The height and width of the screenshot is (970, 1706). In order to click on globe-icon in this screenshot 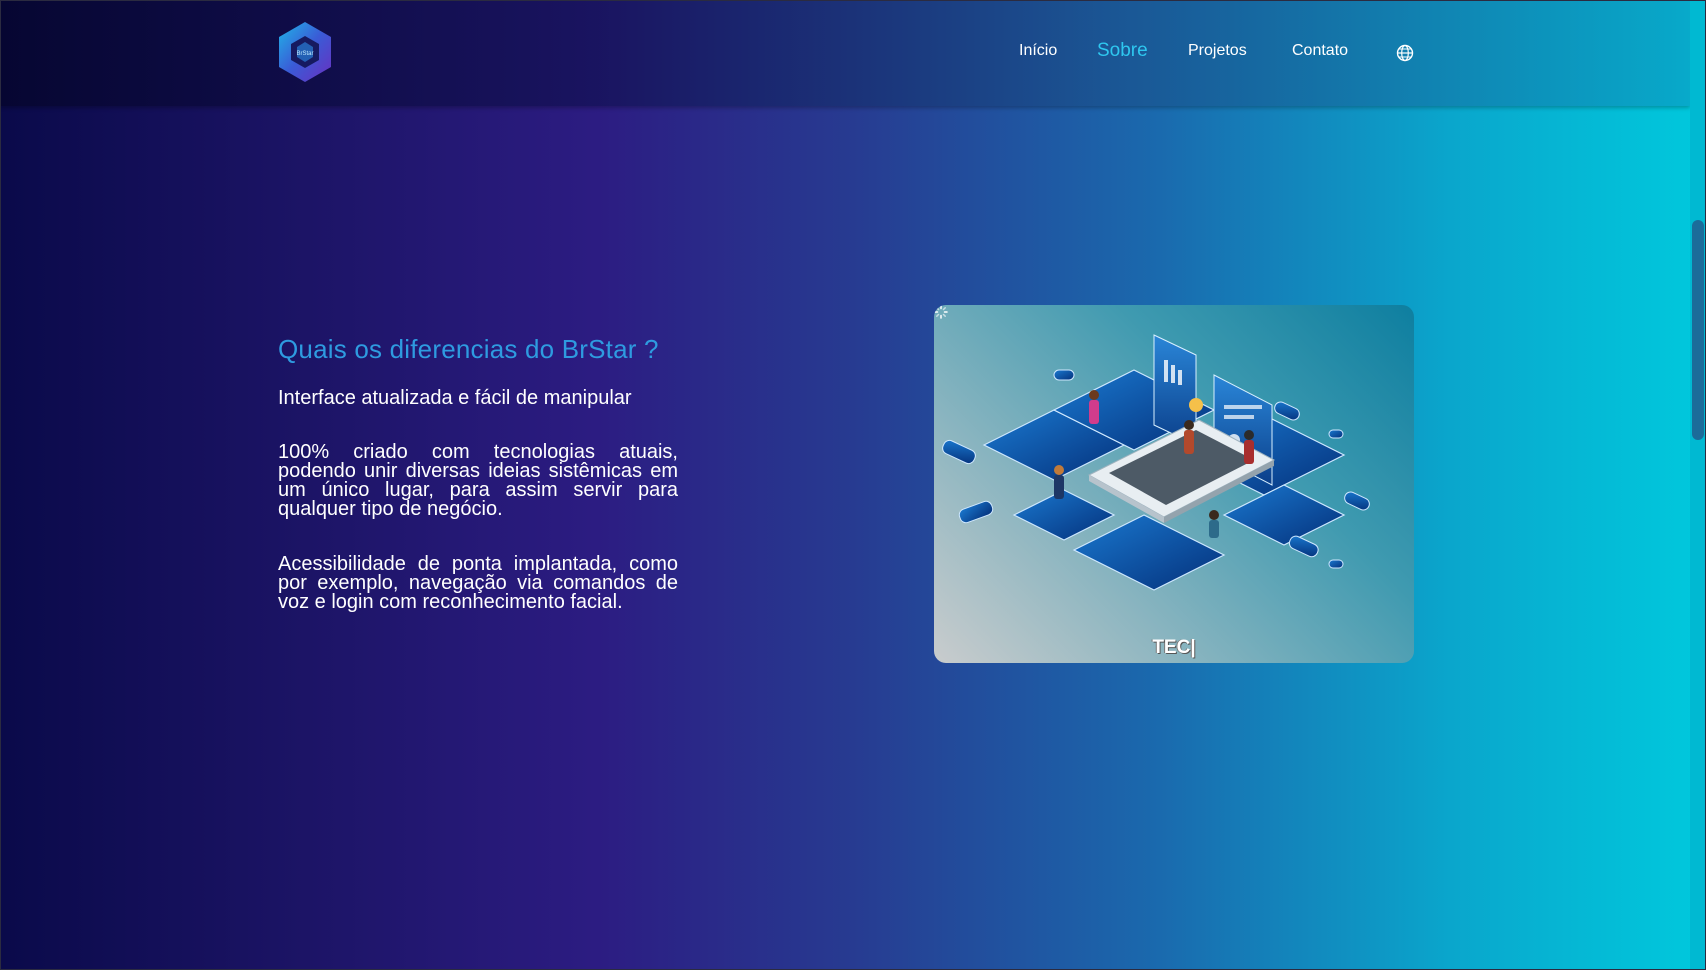, I will do `click(1405, 53)`.